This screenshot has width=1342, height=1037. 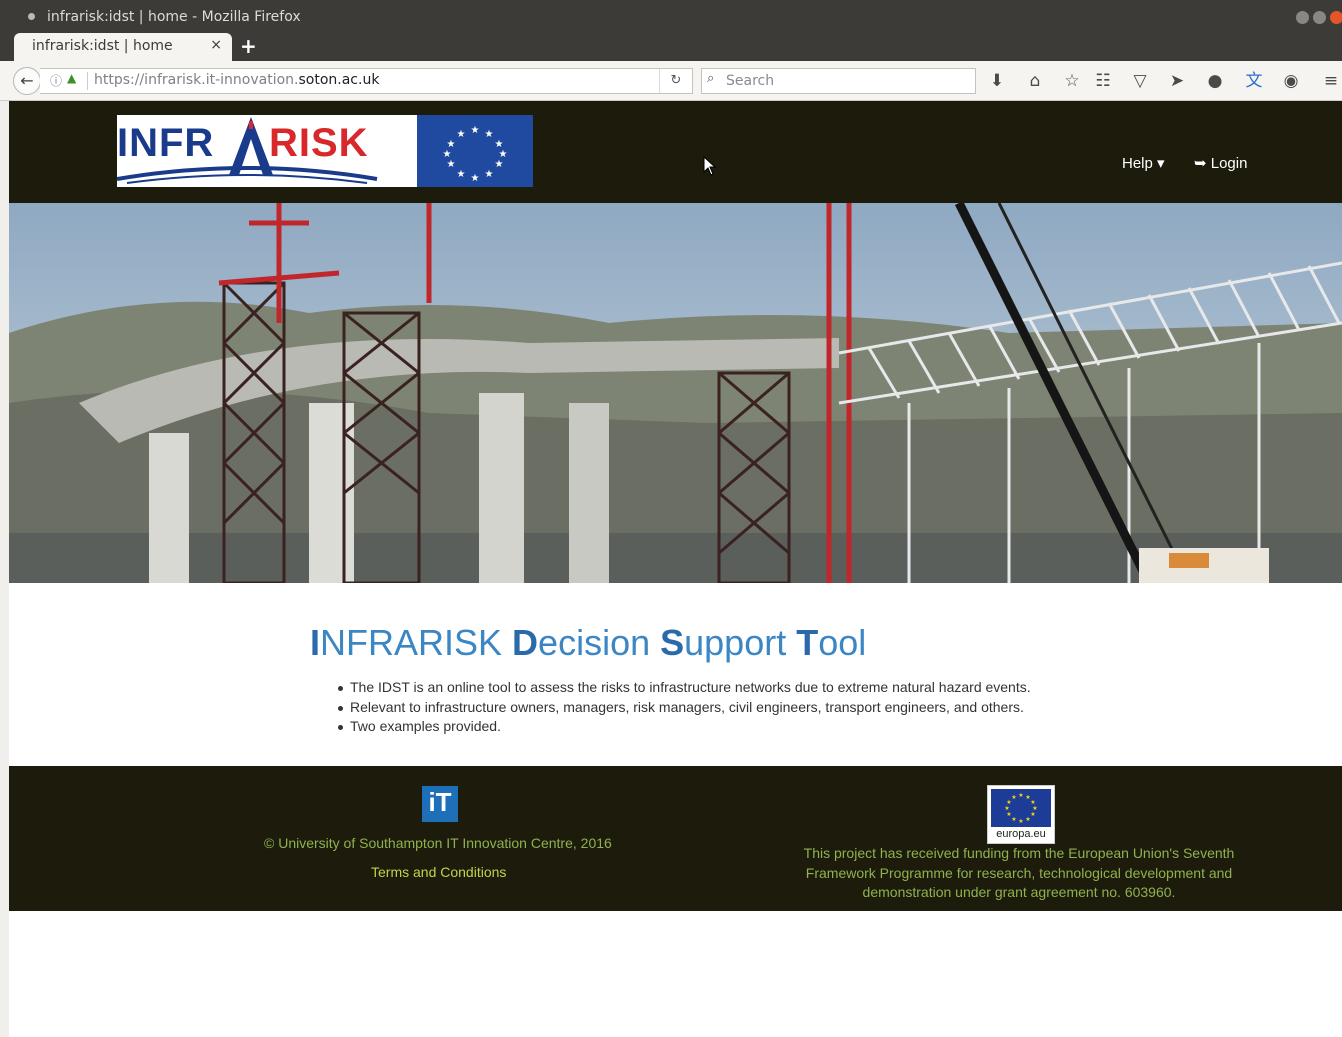 What do you see at coordinates (1229, 163) in the screenshot?
I see `login-label: Login` at bounding box center [1229, 163].